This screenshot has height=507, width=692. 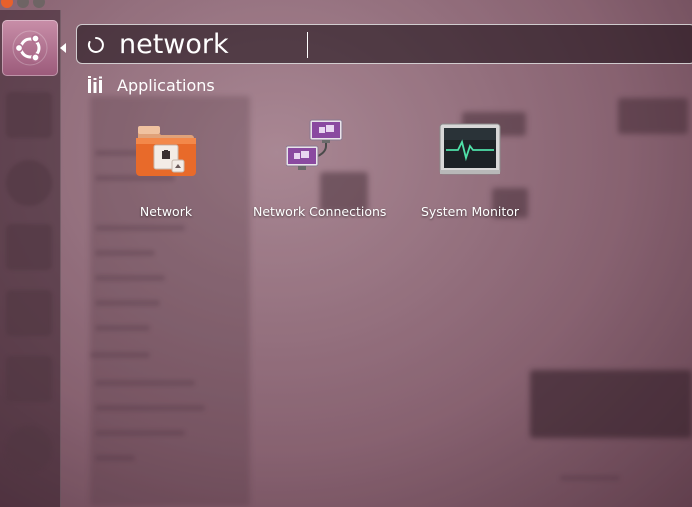 I want to click on result-label: Network Connections, so click(x=320, y=211).